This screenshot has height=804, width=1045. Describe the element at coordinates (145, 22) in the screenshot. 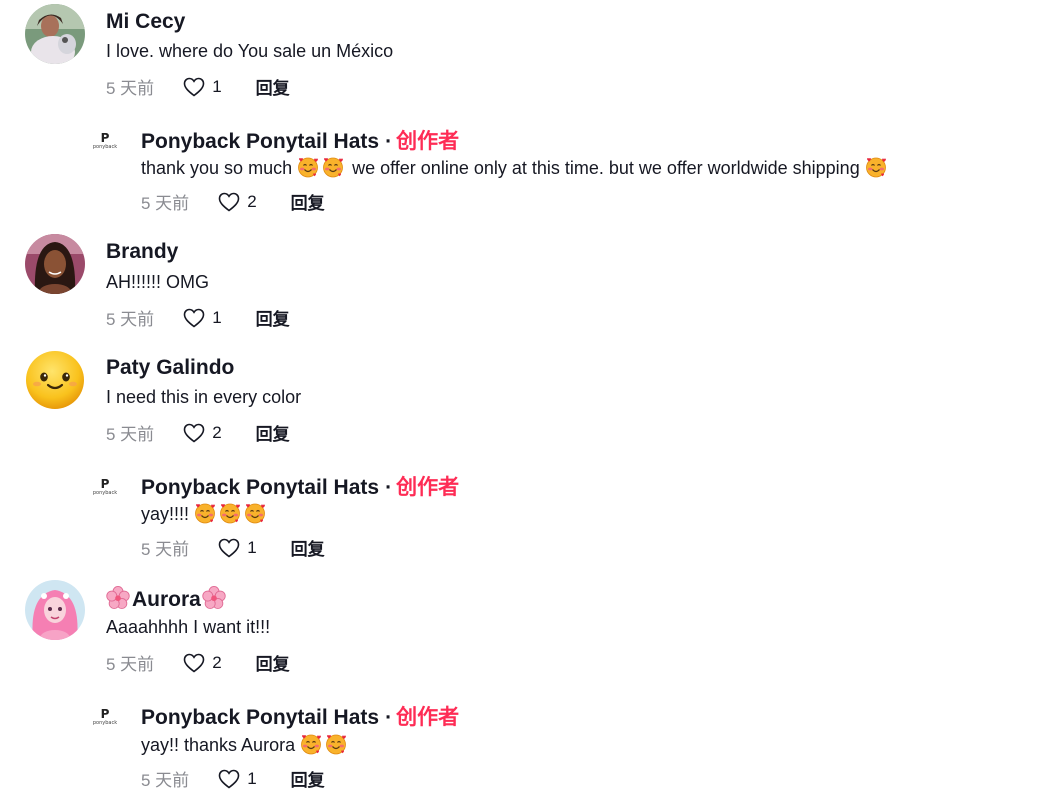

I see `comment-username: Mi Cecy` at that location.